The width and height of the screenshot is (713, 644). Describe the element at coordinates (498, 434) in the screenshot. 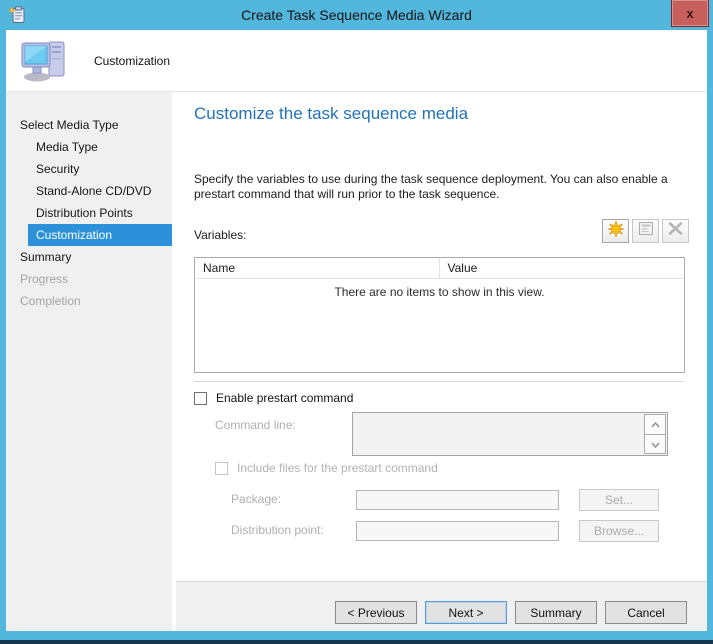

I see `command-line-textarea` at that location.